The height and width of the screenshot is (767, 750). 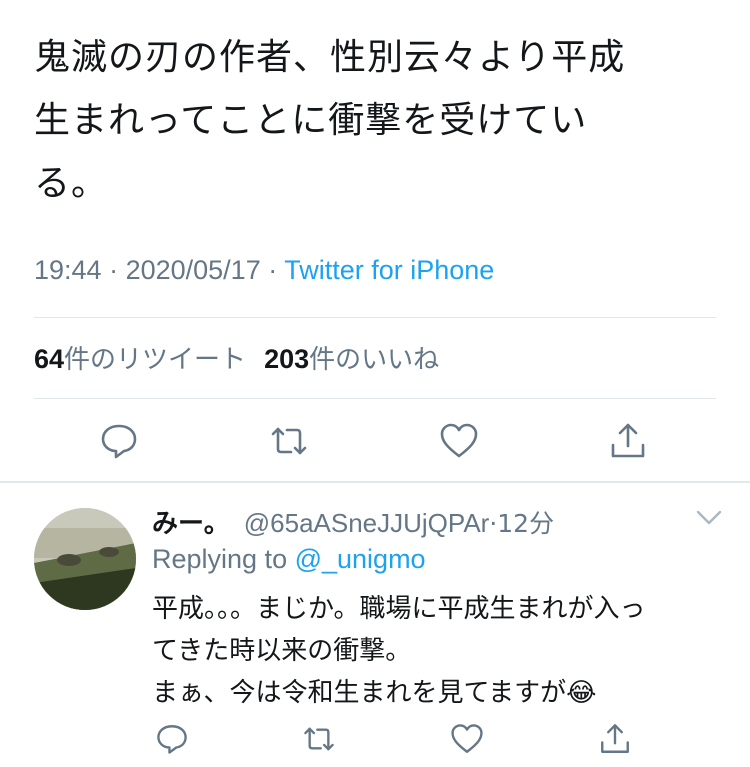 I want to click on reply-author-handle: @65aASneJJUjQPAr, so click(x=367, y=523).